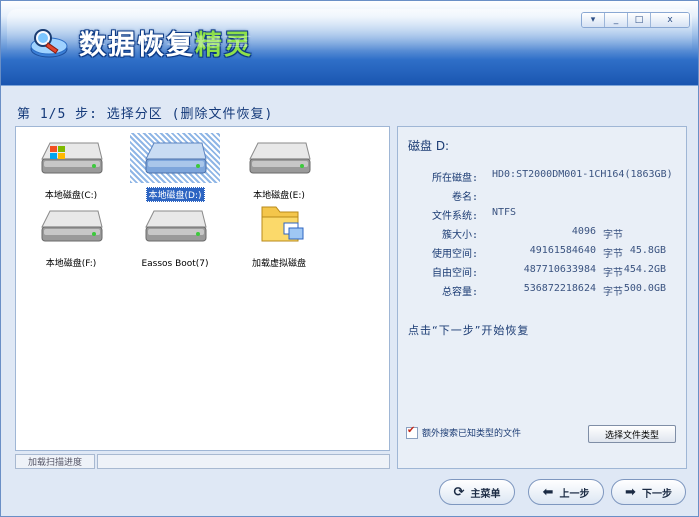  I want to click on cluster-unit: 字节, so click(613, 235).